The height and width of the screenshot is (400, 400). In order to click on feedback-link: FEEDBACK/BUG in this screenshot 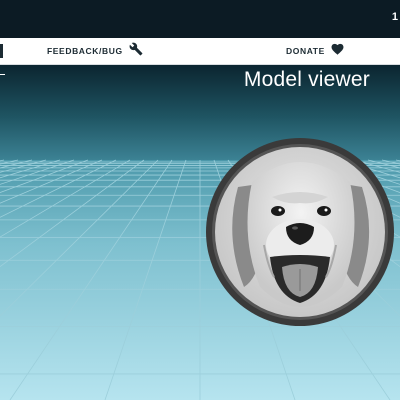, I will do `click(95, 51)`.